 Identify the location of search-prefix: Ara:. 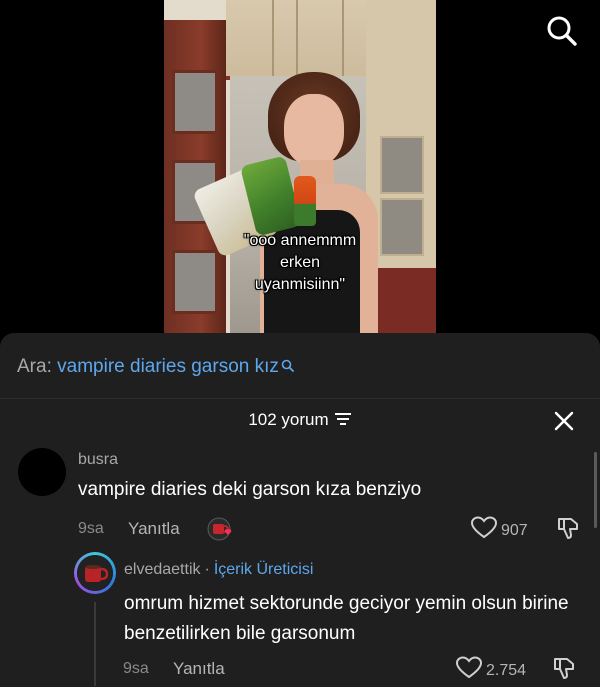
(34, 366).